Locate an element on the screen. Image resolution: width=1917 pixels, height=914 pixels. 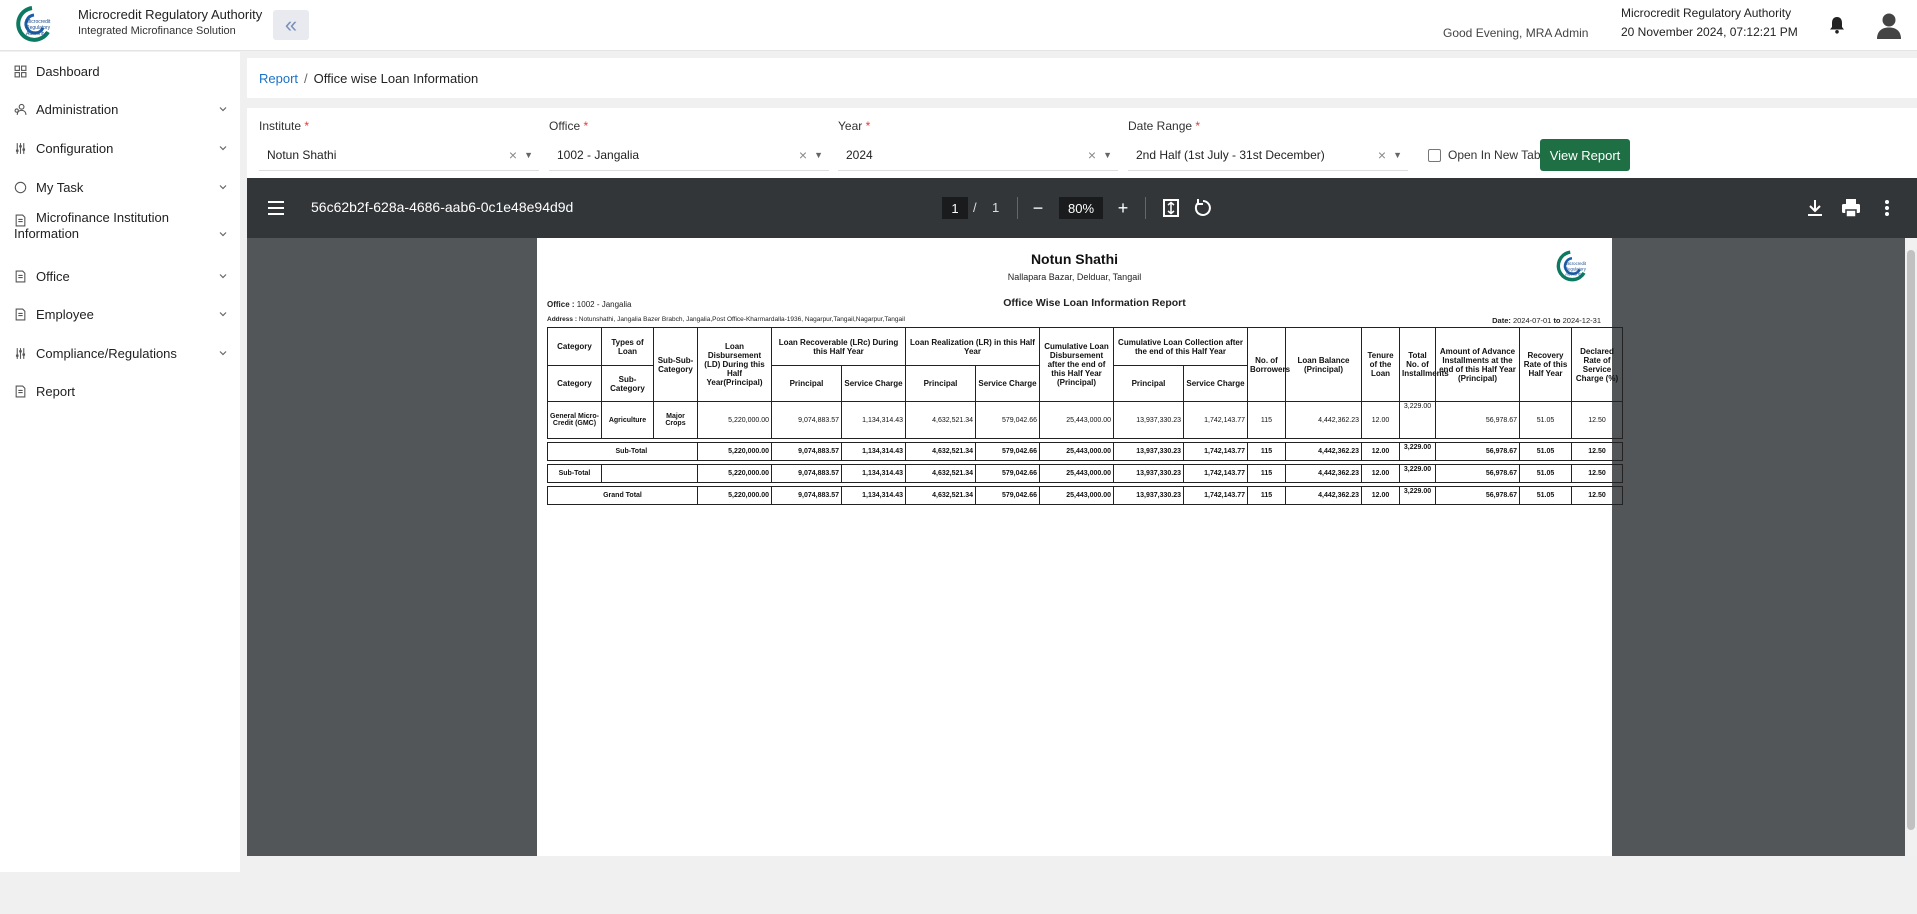
office-label-text: Office is located at coordinates (565, 126).